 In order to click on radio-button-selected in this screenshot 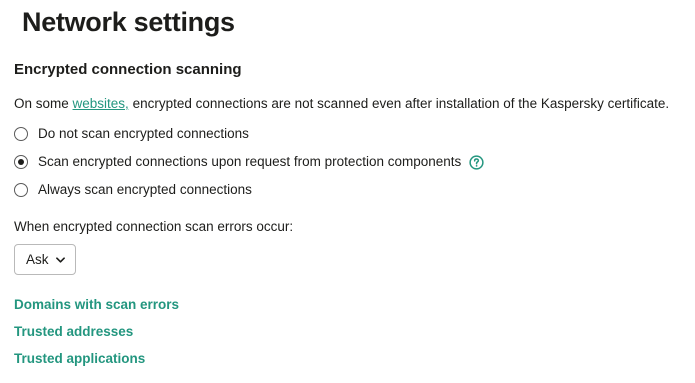, I will do `click(21, 162)`.